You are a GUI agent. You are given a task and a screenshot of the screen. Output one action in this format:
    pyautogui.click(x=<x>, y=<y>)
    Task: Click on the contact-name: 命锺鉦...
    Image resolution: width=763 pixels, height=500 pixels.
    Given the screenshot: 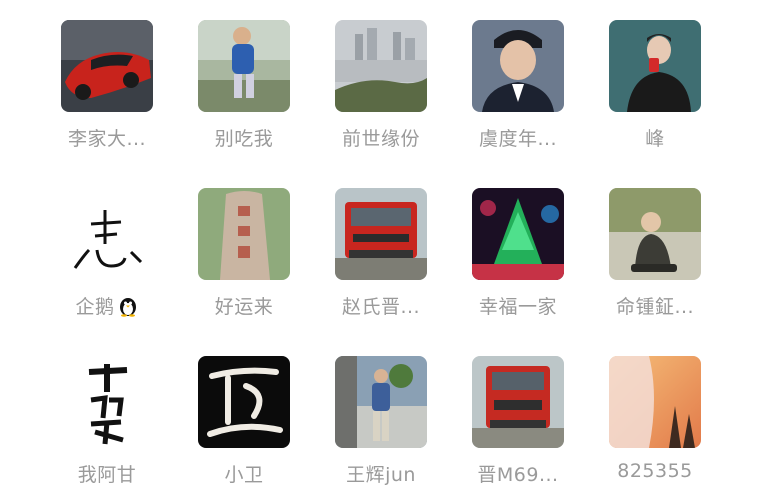 What is the action you would take?
    pyautogui.click(x=655, y=307)
    